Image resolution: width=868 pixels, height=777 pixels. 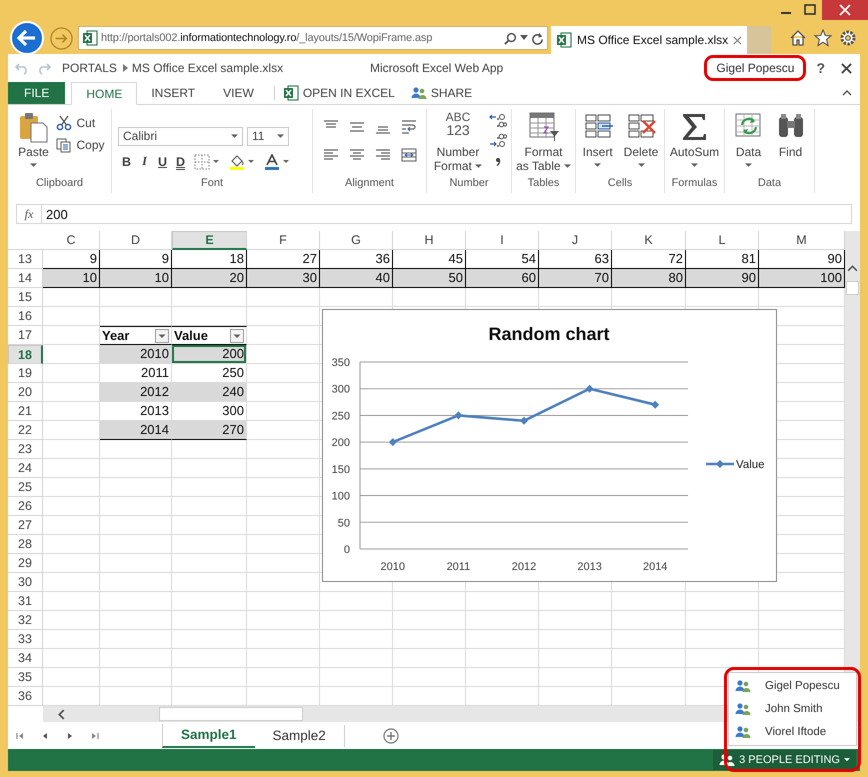 I want to click on number-format-button: ABC 123 Number Format, so click(x=458, y=142).